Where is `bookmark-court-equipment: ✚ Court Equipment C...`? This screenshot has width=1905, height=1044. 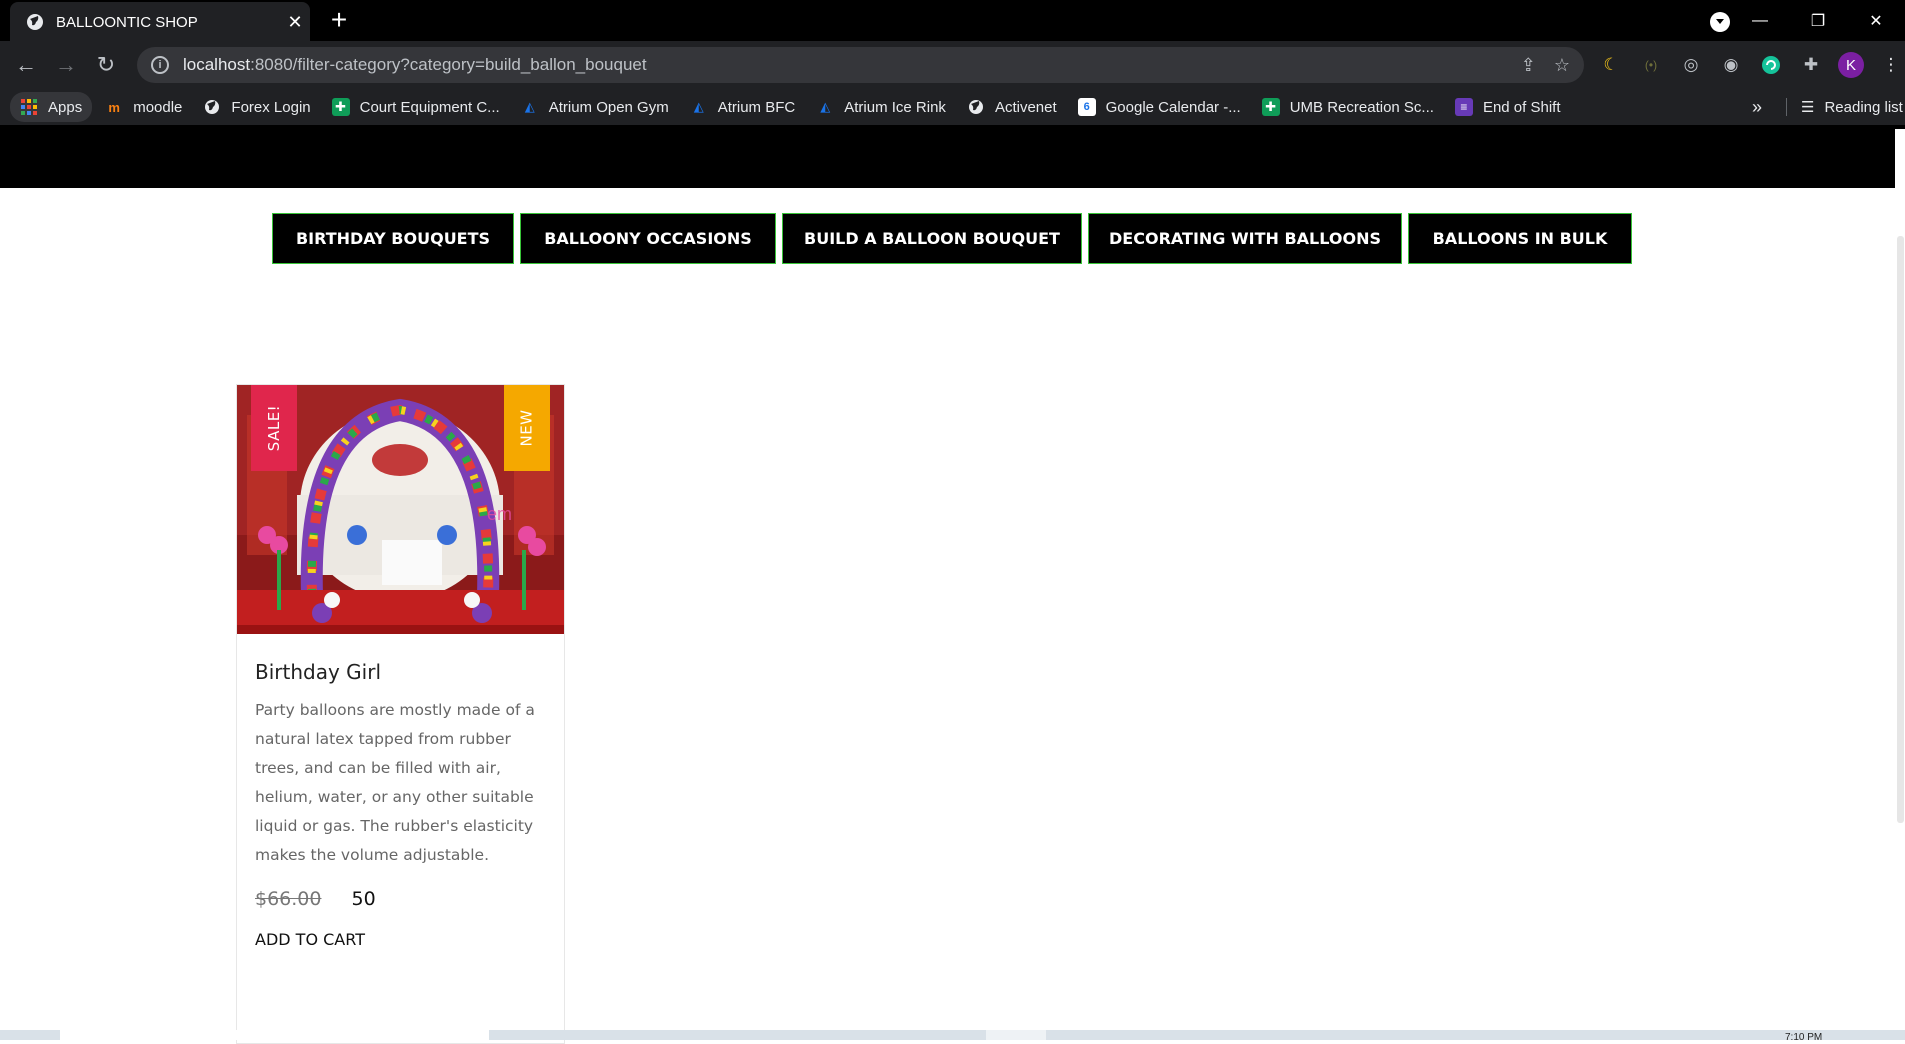 bookmark-court-equipment: ✚ Court Equipment C... is located at coordinates (416, 107).